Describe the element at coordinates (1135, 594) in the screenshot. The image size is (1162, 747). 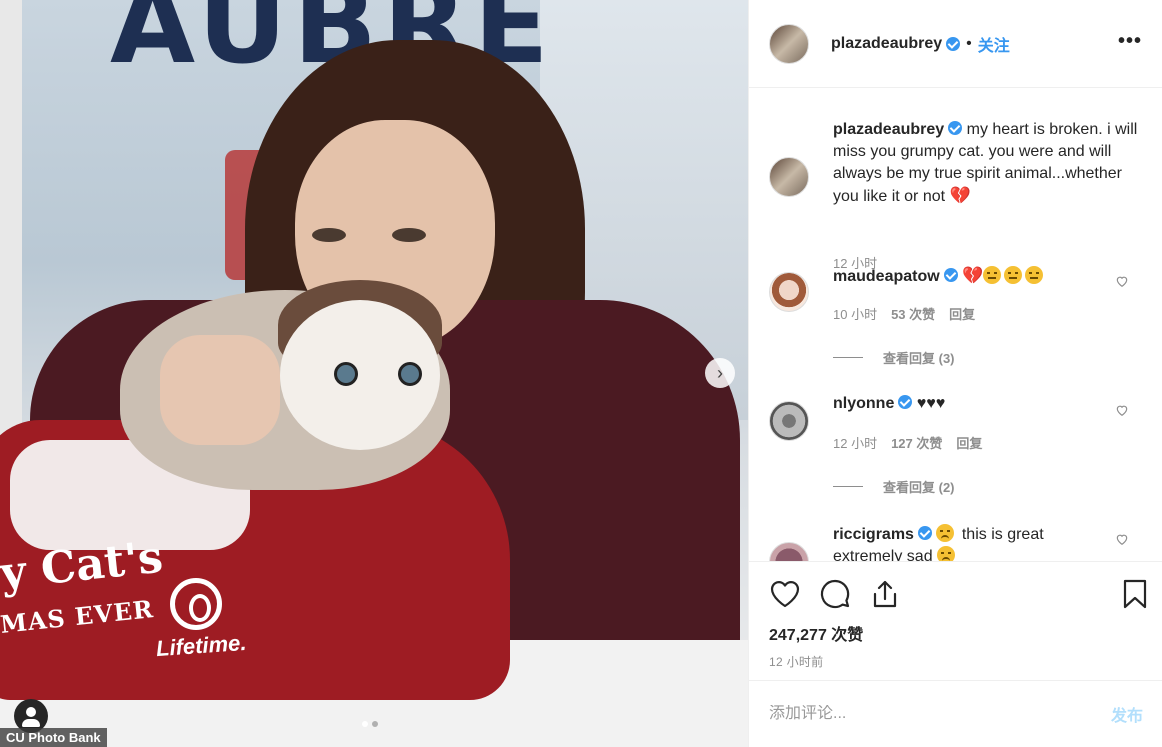
I see `bookmark-icon` at that location.